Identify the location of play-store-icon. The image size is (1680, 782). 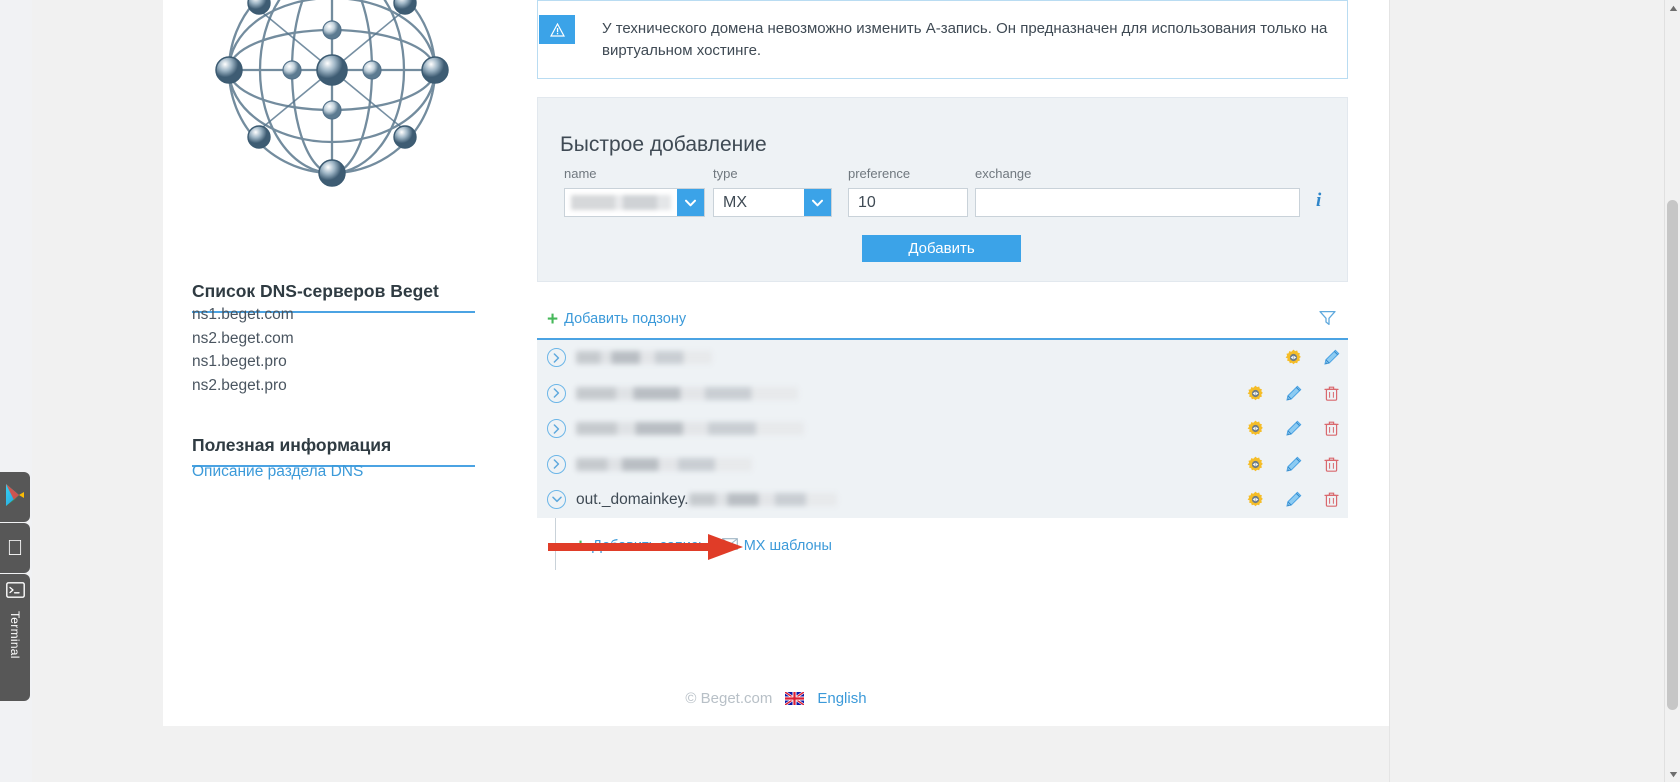
(15, 497).